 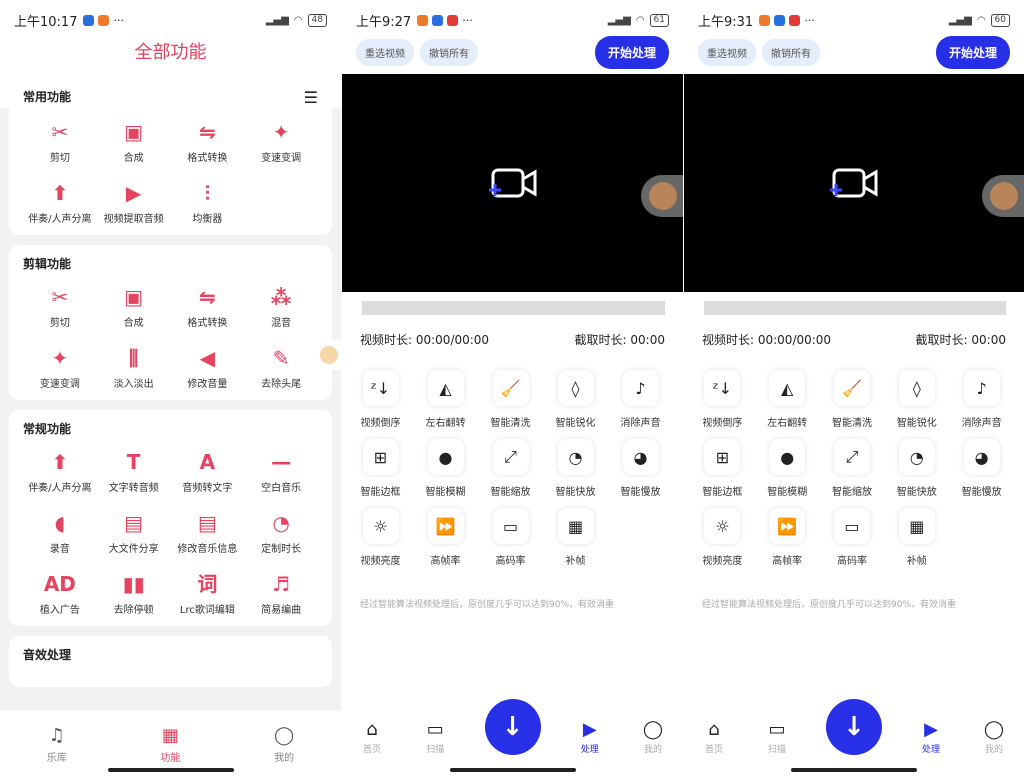 I want to click on feature-item: ⫼ 淡入淡出, so click(x=134, y=368).